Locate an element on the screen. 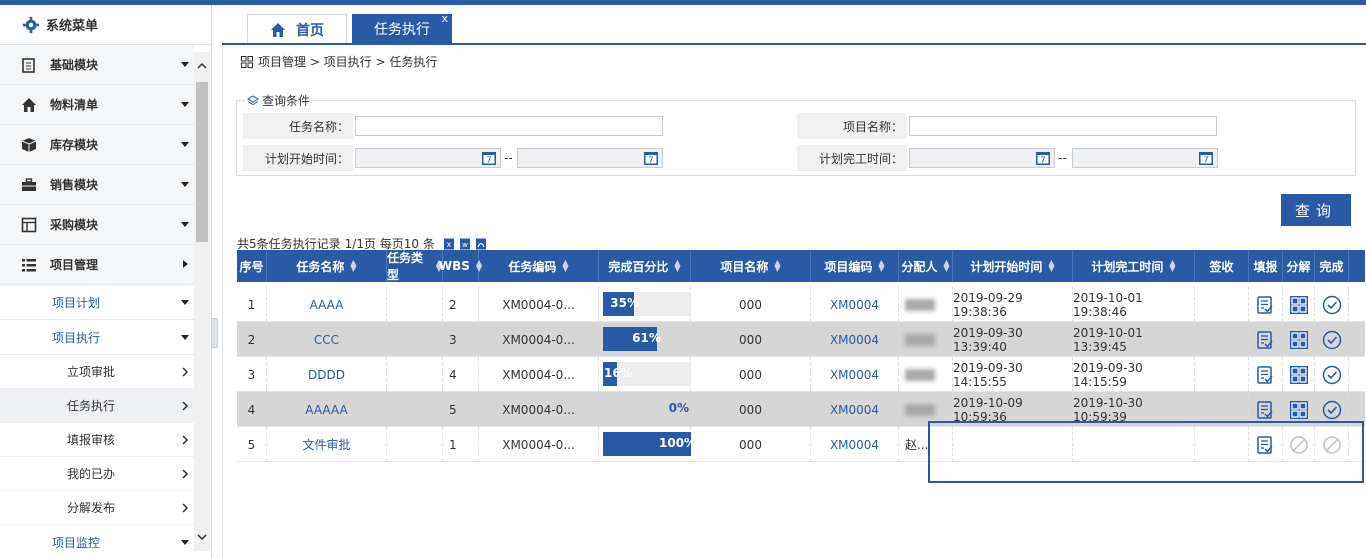  plan-end-from-input: 7 is located at coordinates (982, 158).